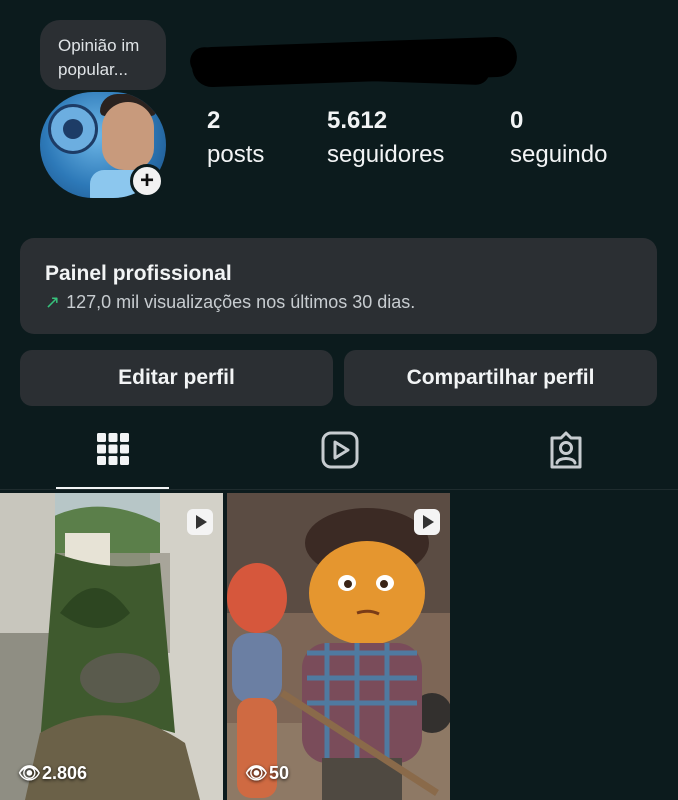  I want to click on post-thumbnail-2: 👁50, so click(338, 646).